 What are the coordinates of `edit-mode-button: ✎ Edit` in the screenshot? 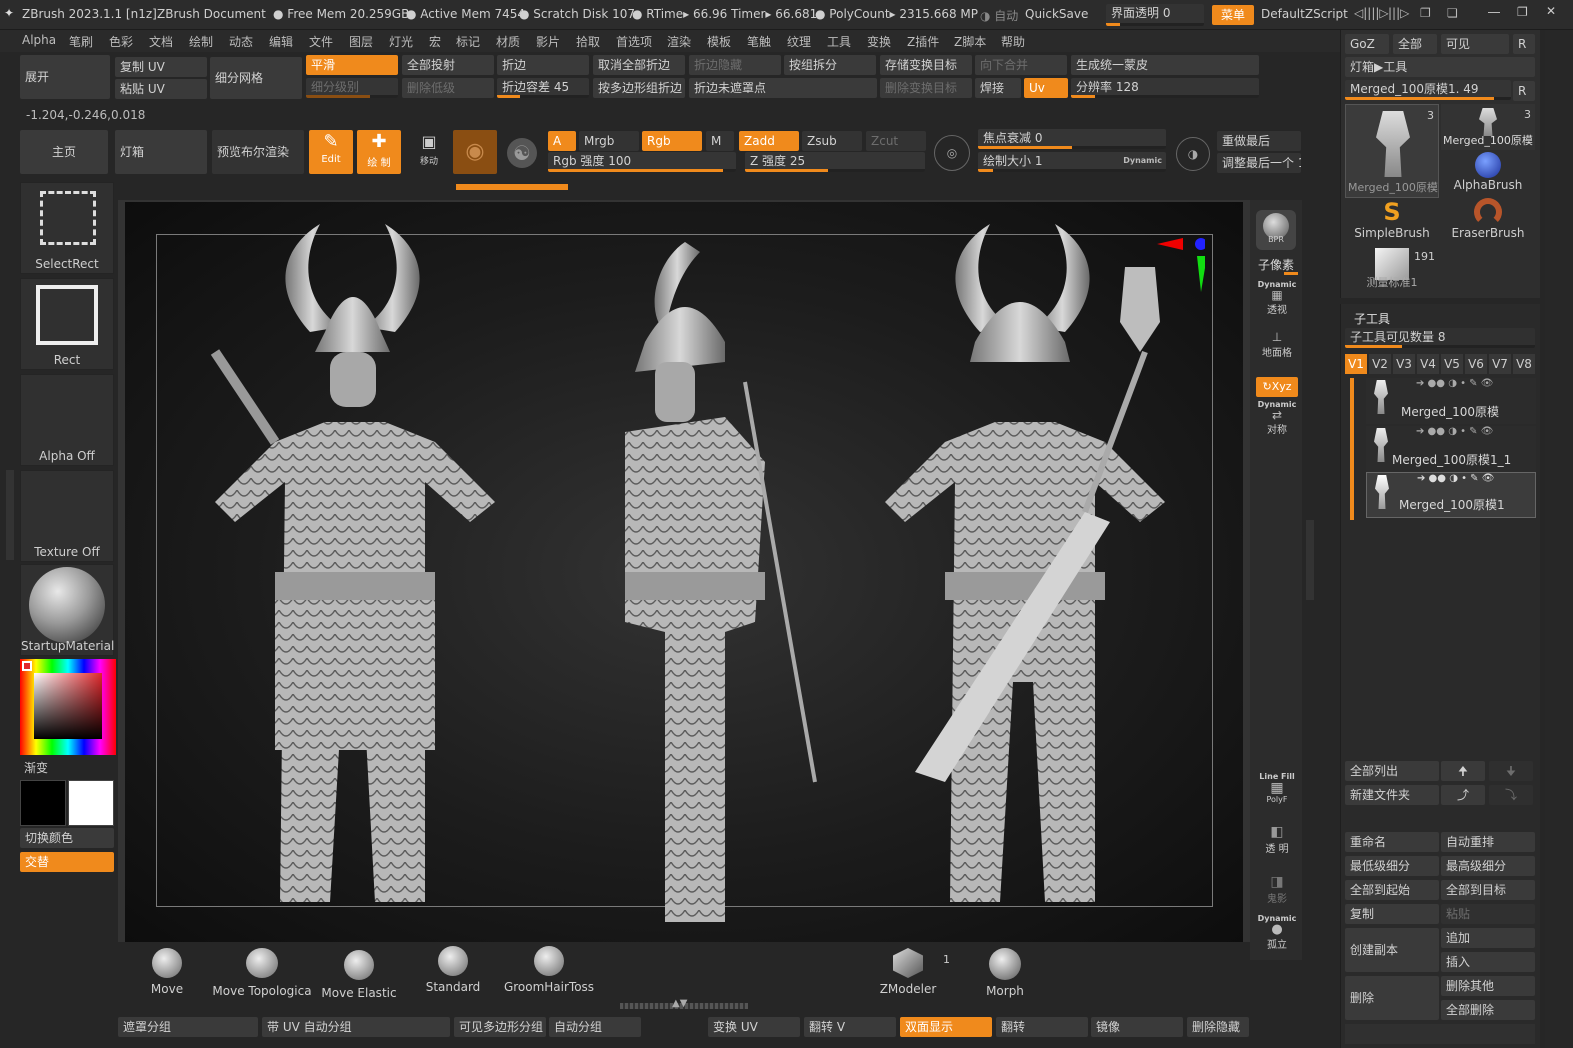 It's located at (331, 152).